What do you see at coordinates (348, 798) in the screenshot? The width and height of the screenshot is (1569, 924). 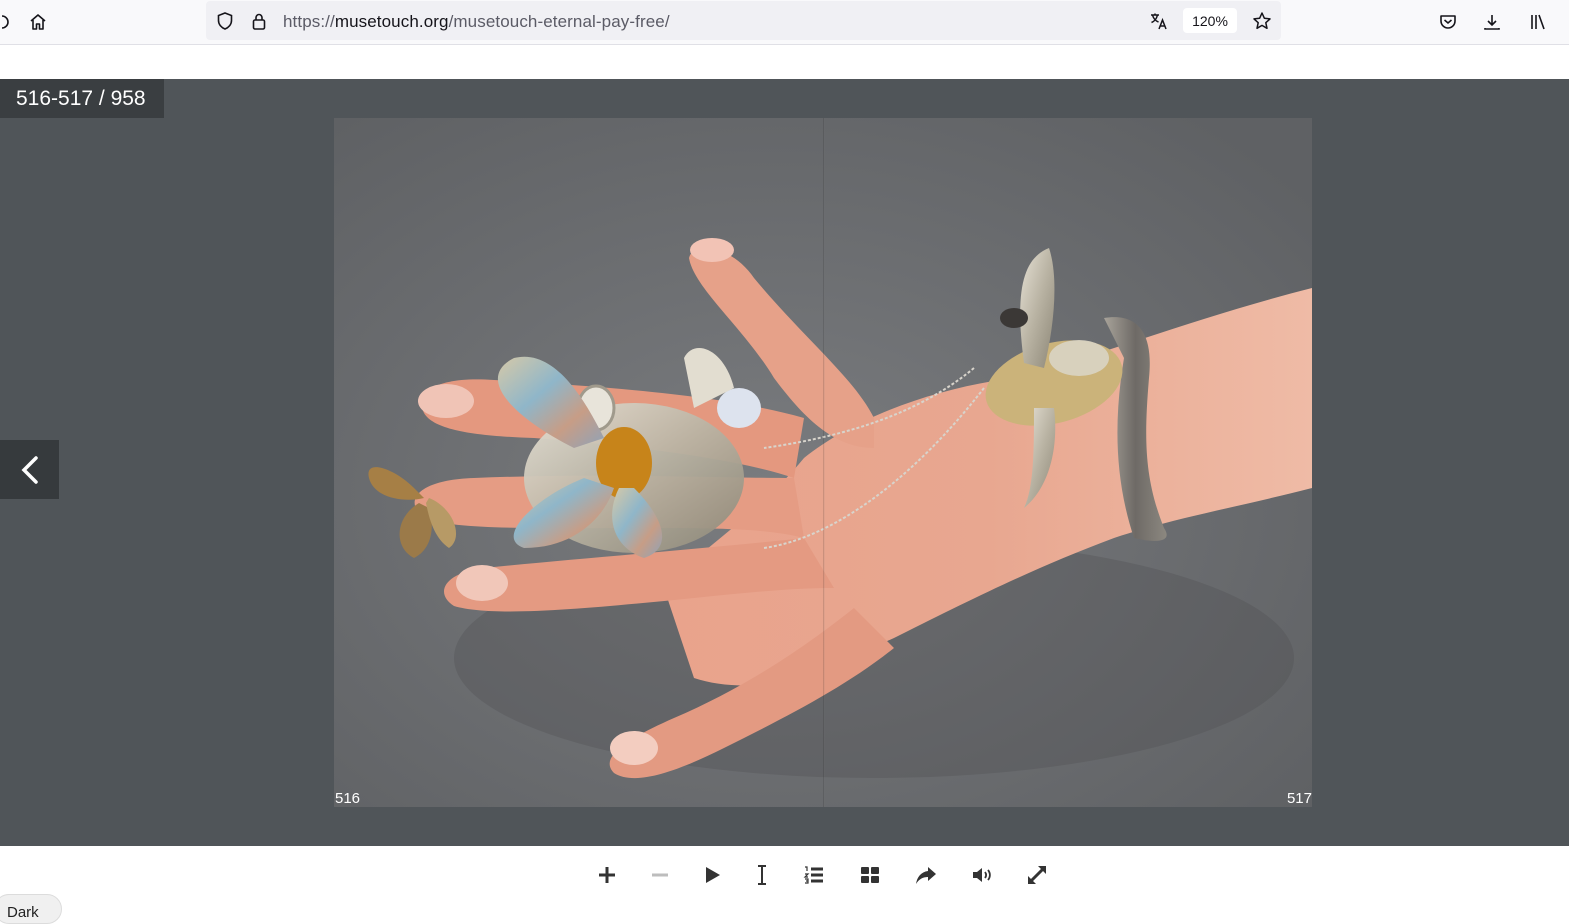 I see `left-page-number: 516` at bounding box center [348, 798].